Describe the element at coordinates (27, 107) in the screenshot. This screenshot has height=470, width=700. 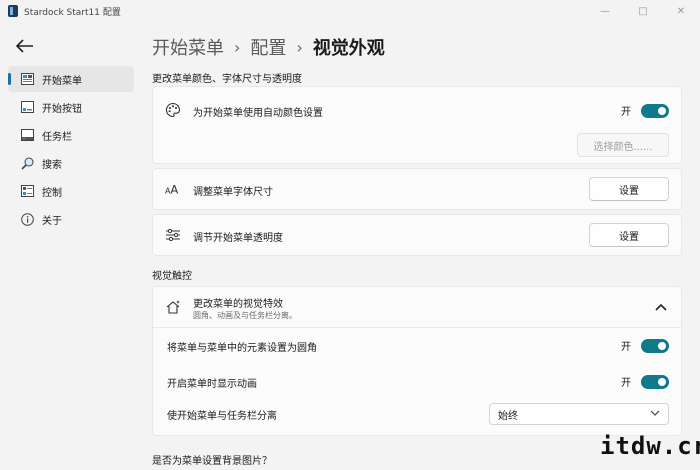
I see `start-button-icon` at that location.